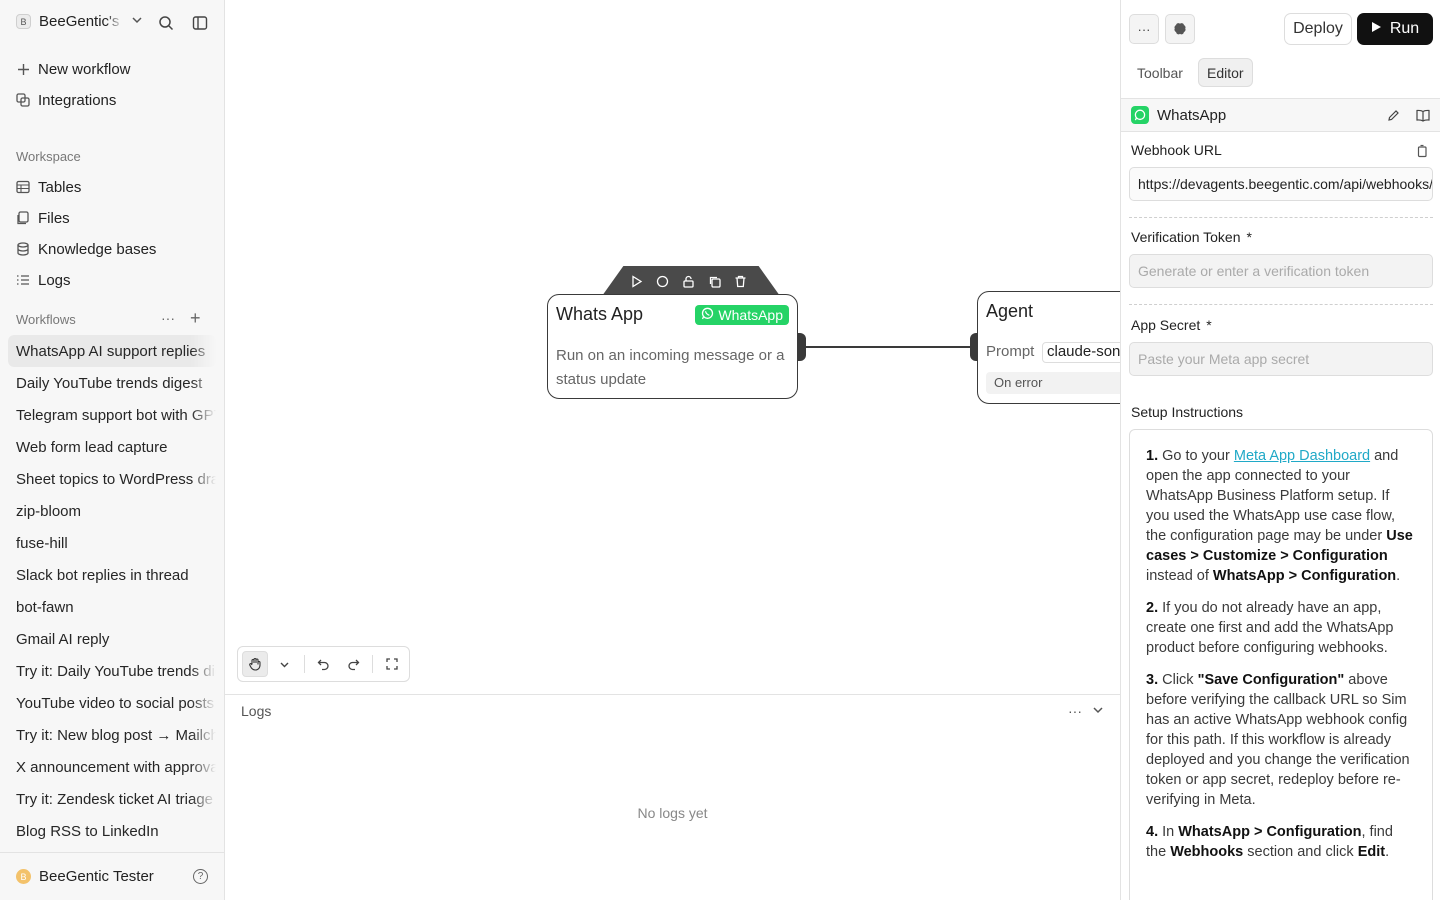  What do you see at coordinates (1318, 29) in the screenshot?
I see `deploy-button: Deploy` at bounding box center [1318, 29].